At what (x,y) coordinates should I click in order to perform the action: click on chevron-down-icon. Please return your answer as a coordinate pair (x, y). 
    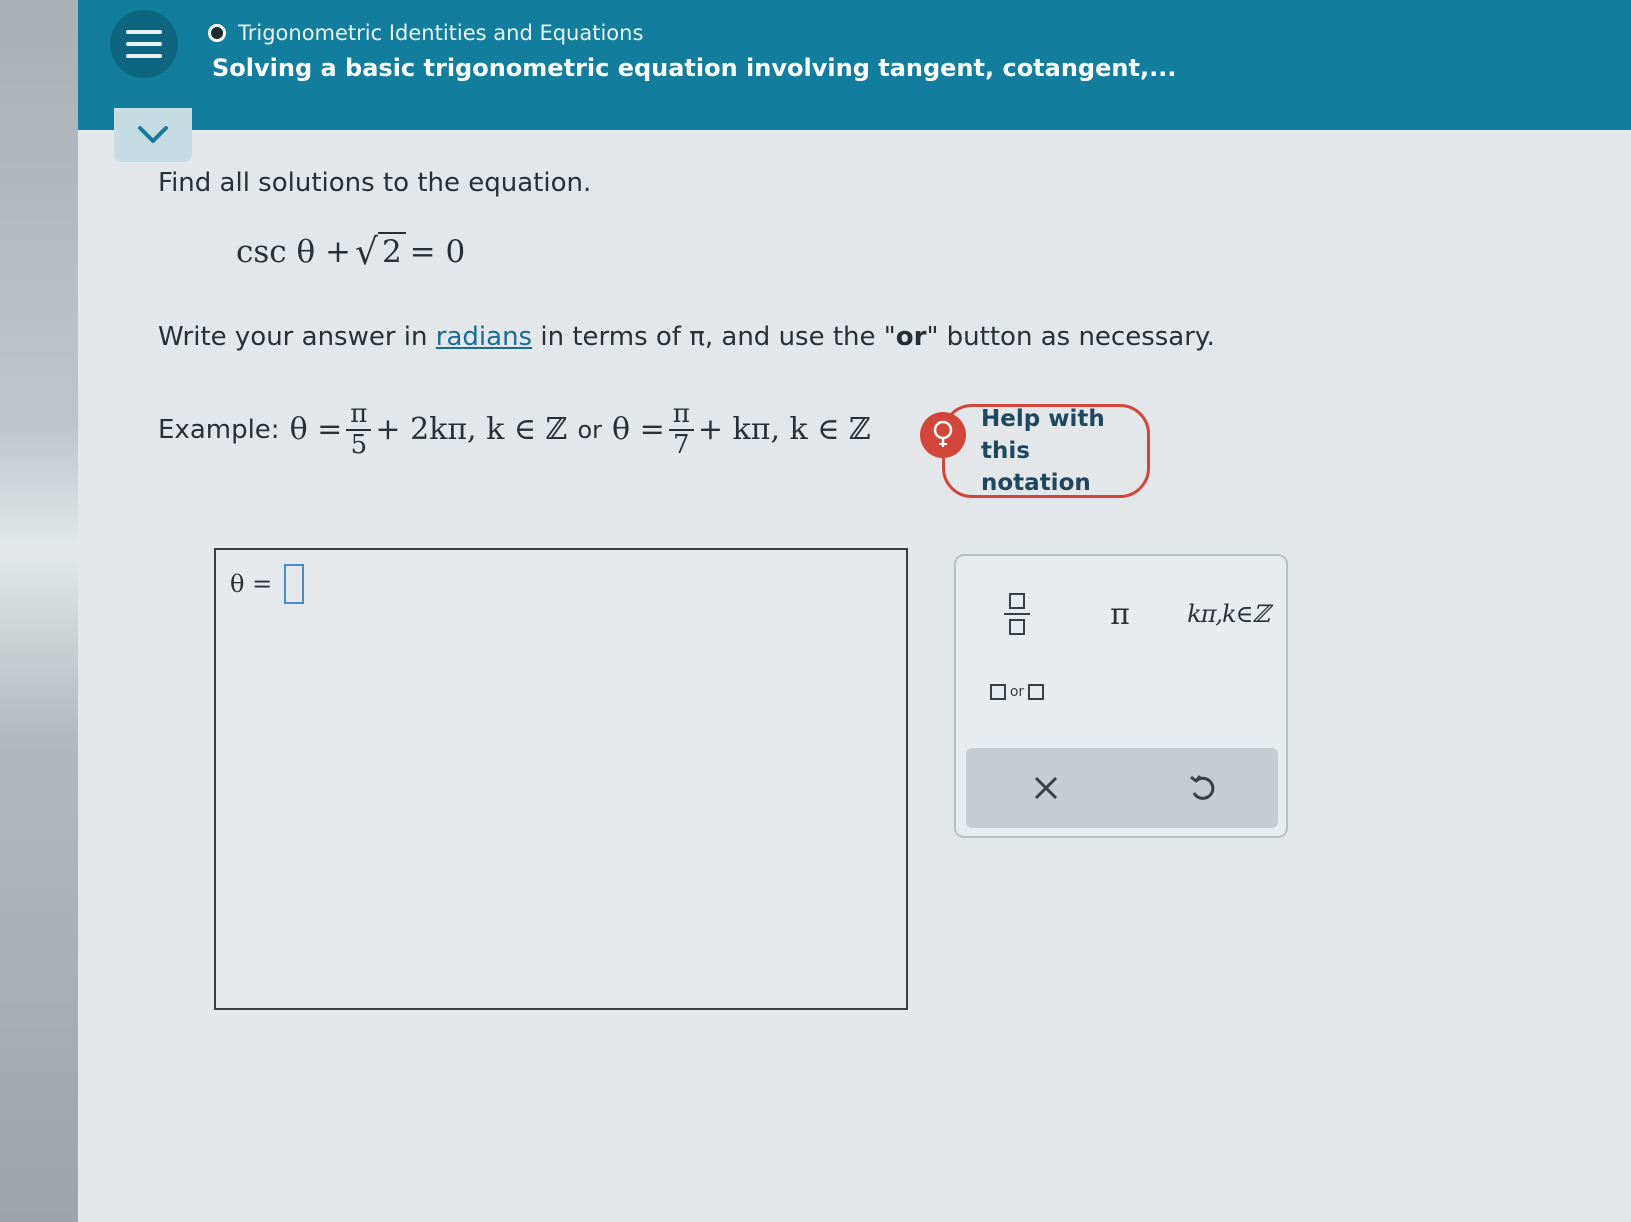
    Looking at the image, I should click on (153, 134).